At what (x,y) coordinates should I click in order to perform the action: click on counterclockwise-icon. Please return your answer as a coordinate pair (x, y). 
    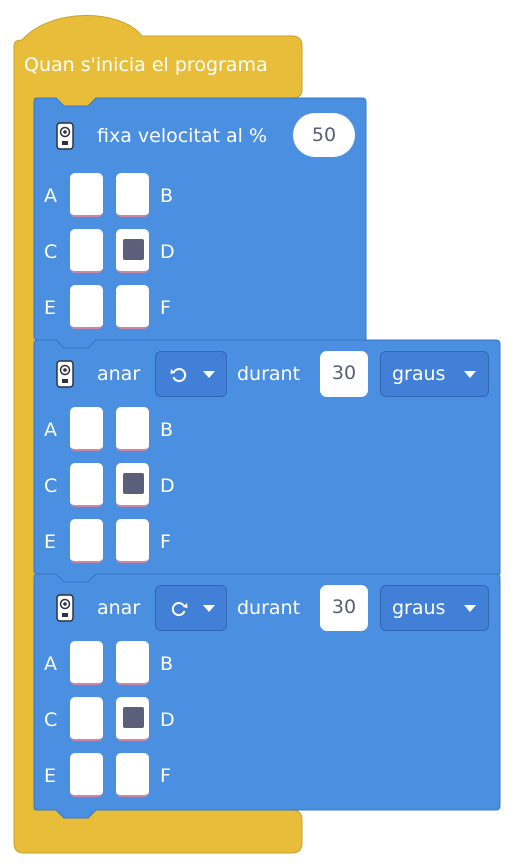
    Looking at the image, I should click on (178, 375).